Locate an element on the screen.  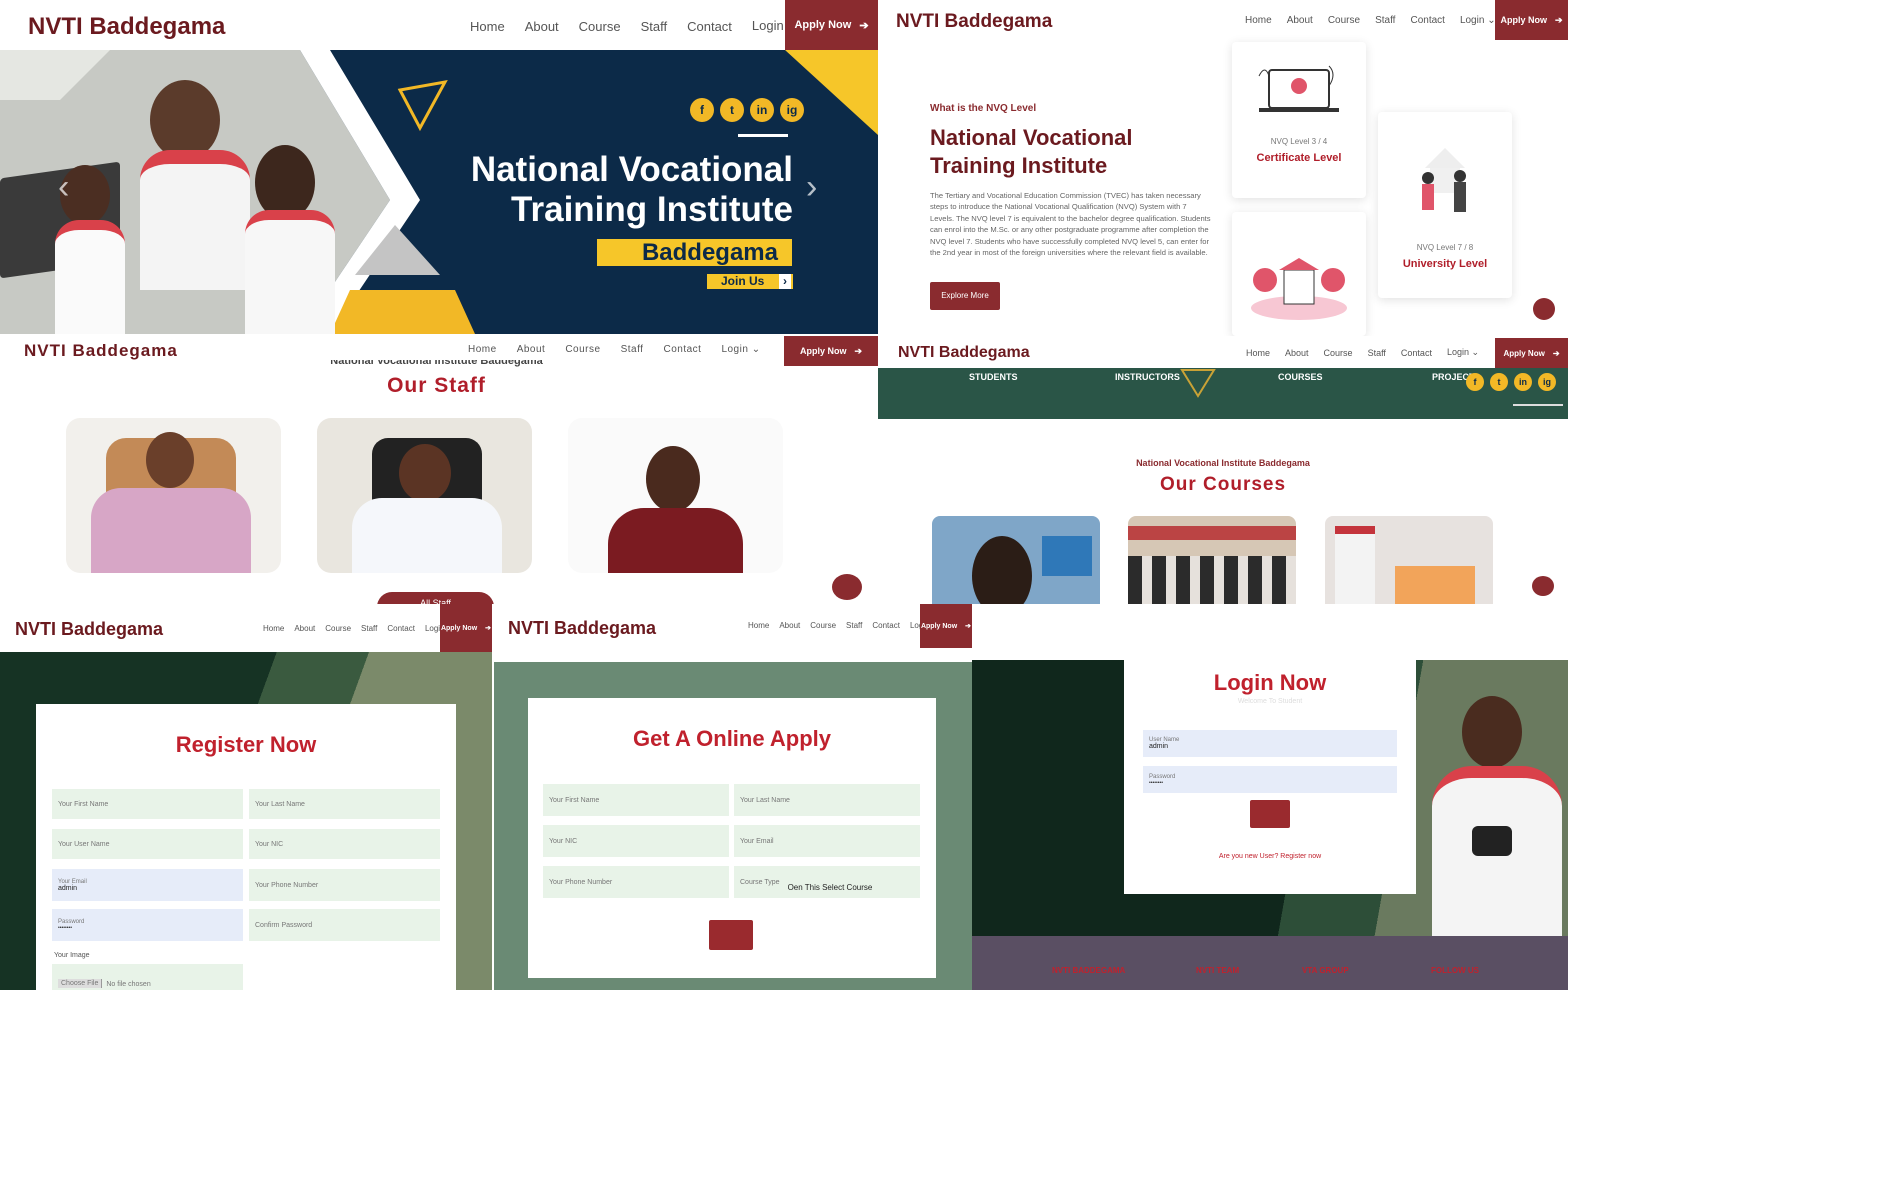
image-upload: Choose File No file chosen is located at coordinates (147, 977).